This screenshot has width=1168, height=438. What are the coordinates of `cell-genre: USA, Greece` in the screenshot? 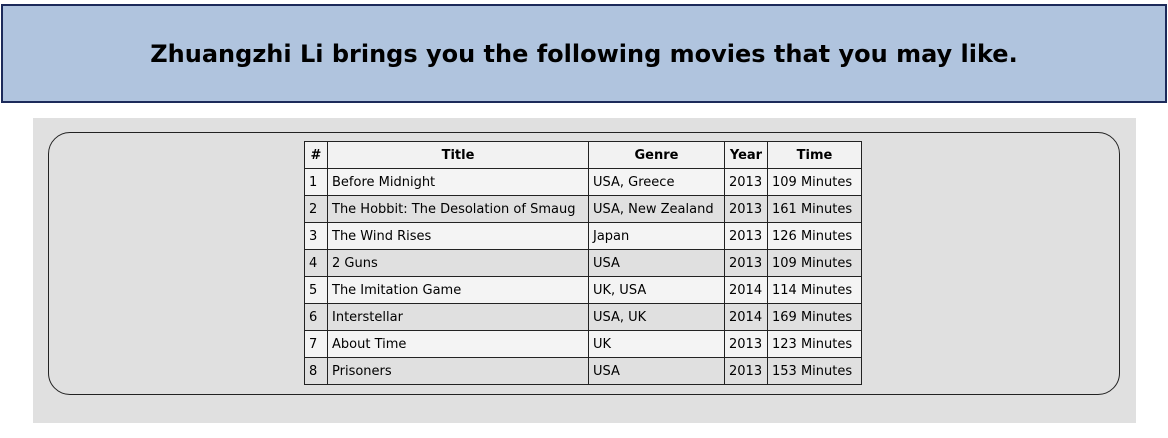 It's located at (656, 182).